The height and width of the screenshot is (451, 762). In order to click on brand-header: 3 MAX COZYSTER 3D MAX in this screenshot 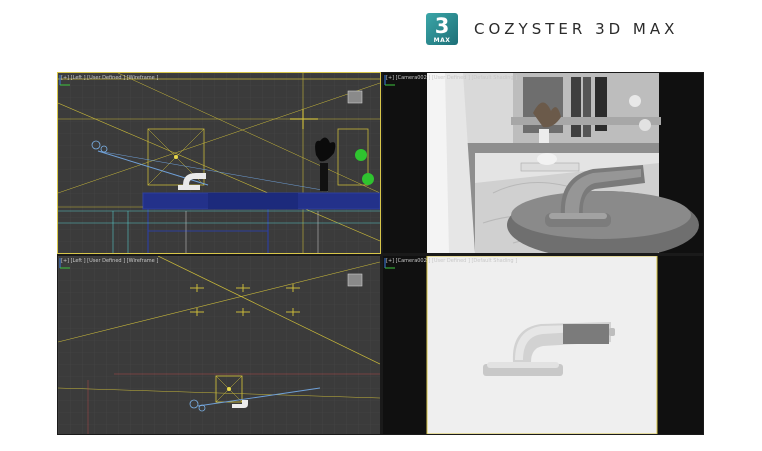, I will do `click(552, 29)`.